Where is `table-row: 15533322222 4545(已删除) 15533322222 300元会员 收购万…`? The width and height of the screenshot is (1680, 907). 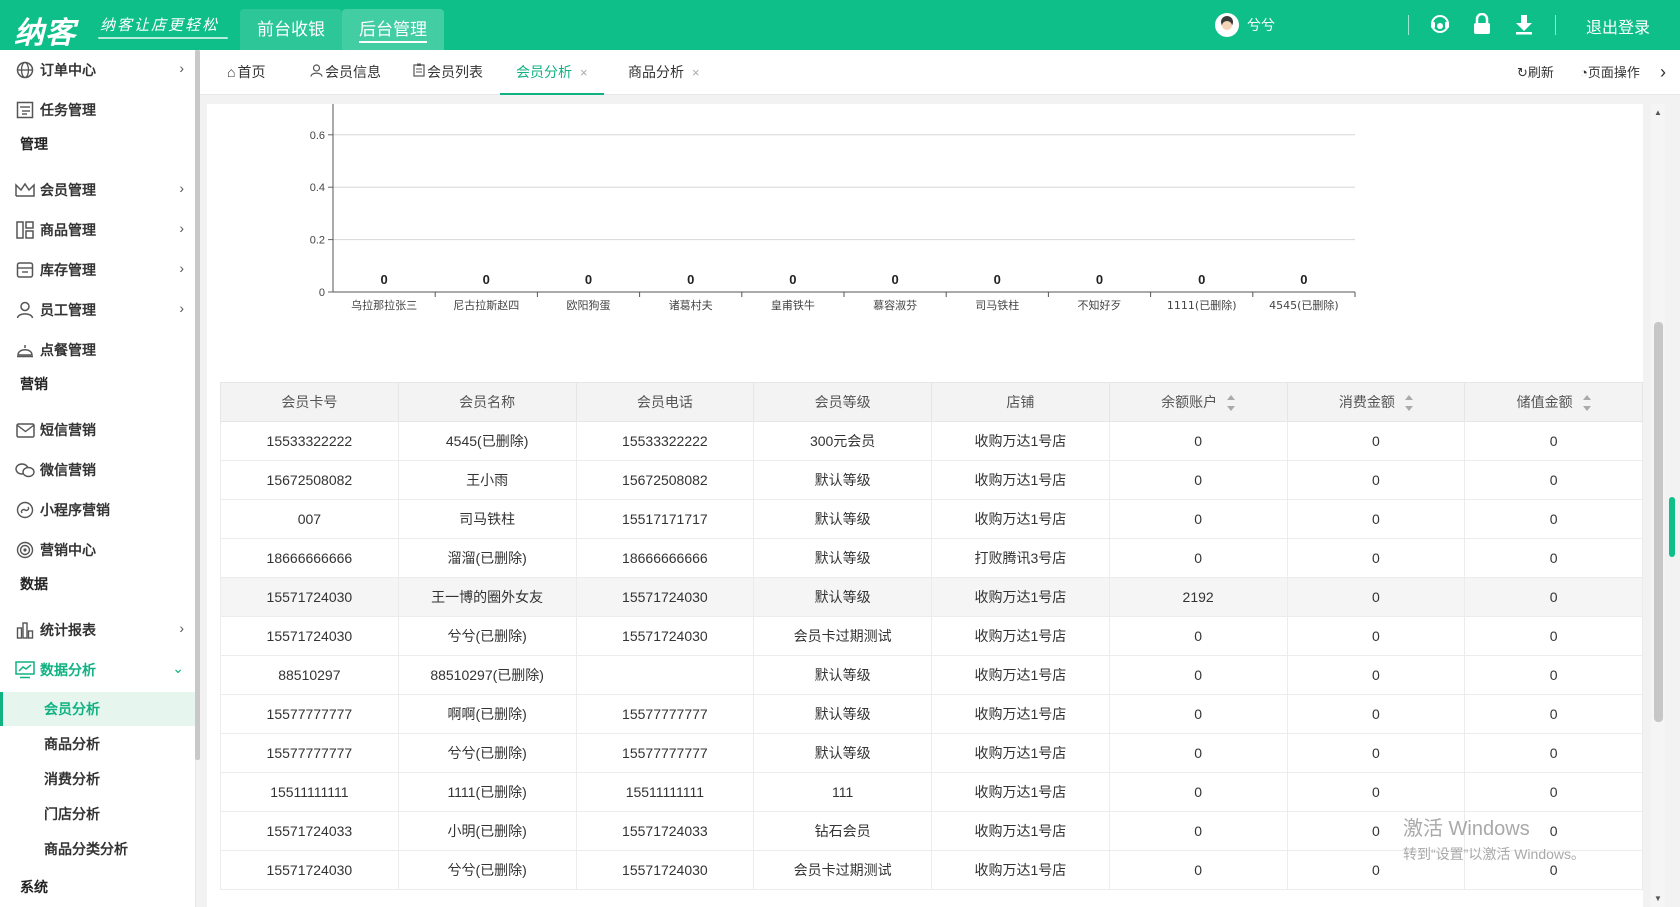 table-row: 15533322222 4545(已删除) 15533322222 300元会员 收购万… is located at coordinates (931, 441).